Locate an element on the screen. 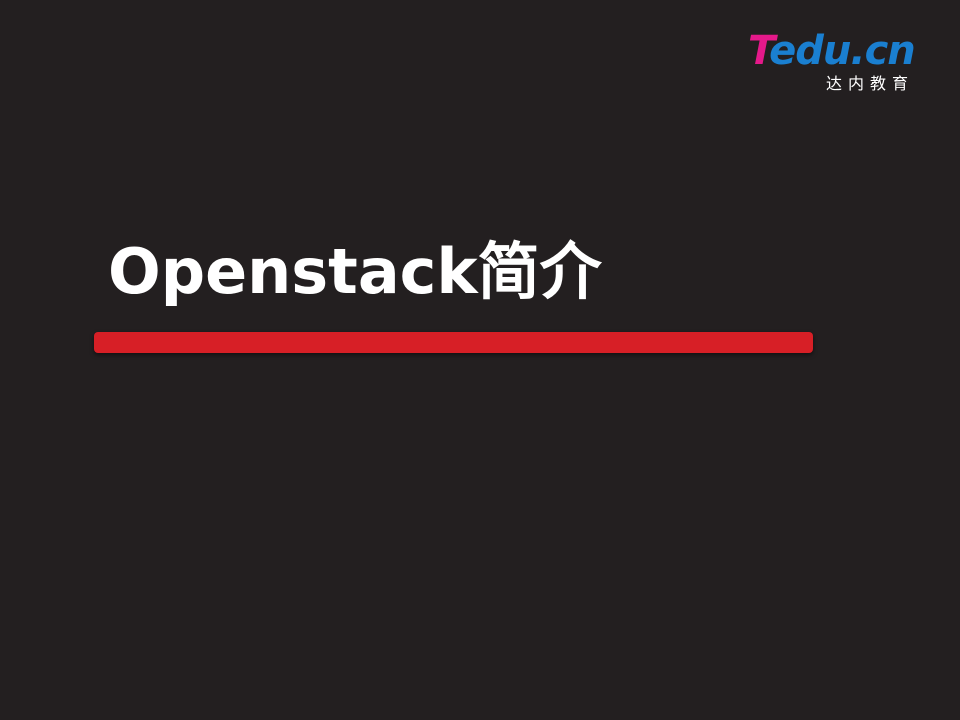  logo-wordmark: Tedu.cn is located at coordinates (832, 51).